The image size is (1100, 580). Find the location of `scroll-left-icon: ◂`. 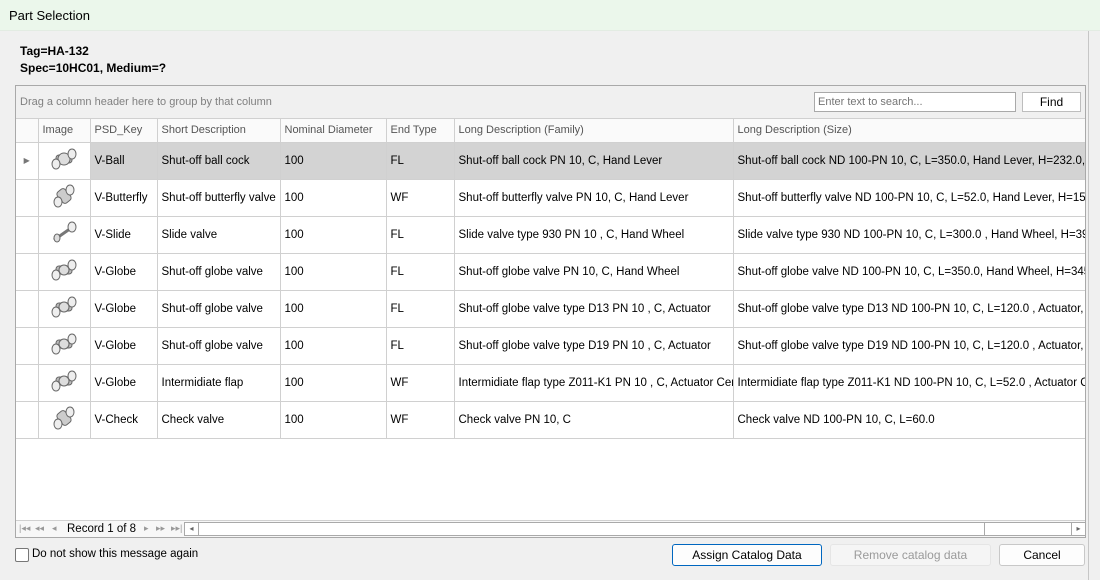

scroll-left-icon: ◂ is located at coordinates (192, 529).